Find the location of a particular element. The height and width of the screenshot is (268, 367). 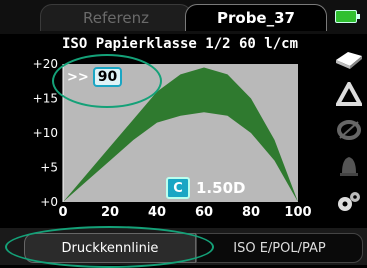

tab-iso-standard-label: ISO E/POL/PAP is located at coordinates (279, 248).